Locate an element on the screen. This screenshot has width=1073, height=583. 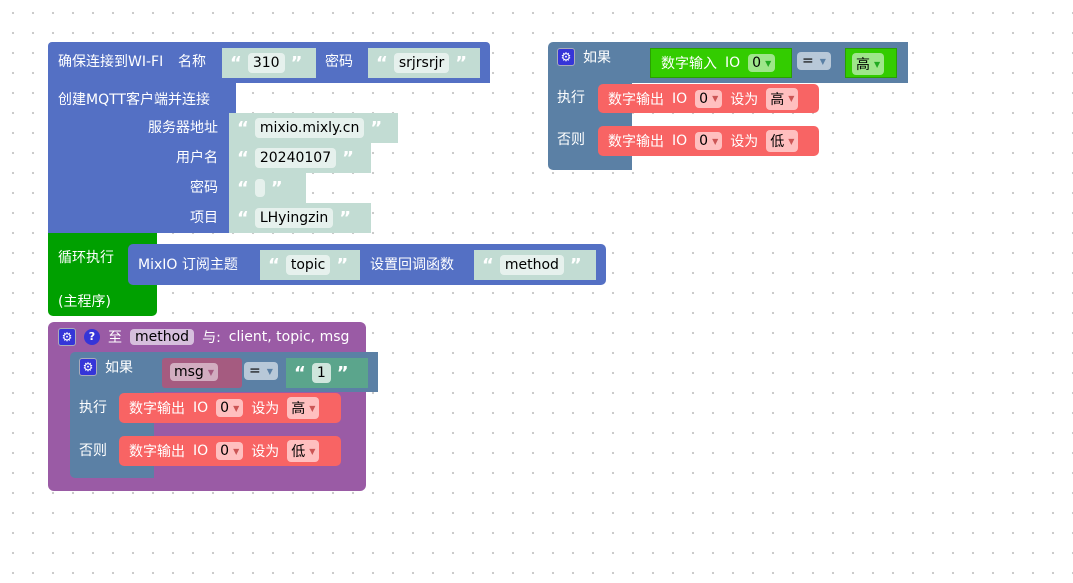
project-label: 项目 is located at coordinates (204, 218).